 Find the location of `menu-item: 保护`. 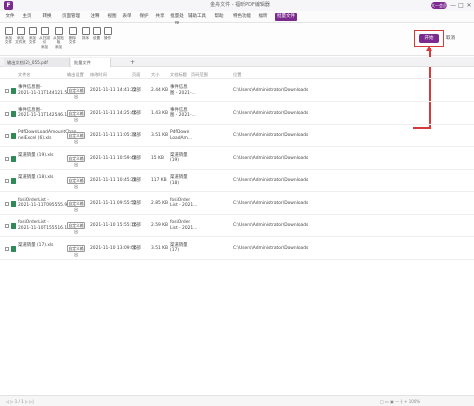

menu-item: 保护 is located at coordinates (144, 17).